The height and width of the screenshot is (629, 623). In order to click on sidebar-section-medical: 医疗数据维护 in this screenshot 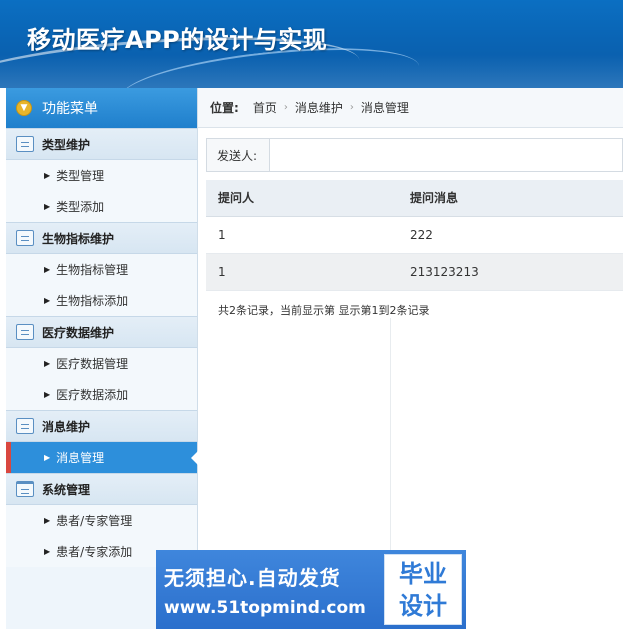, I will do `click(101, 332)`.